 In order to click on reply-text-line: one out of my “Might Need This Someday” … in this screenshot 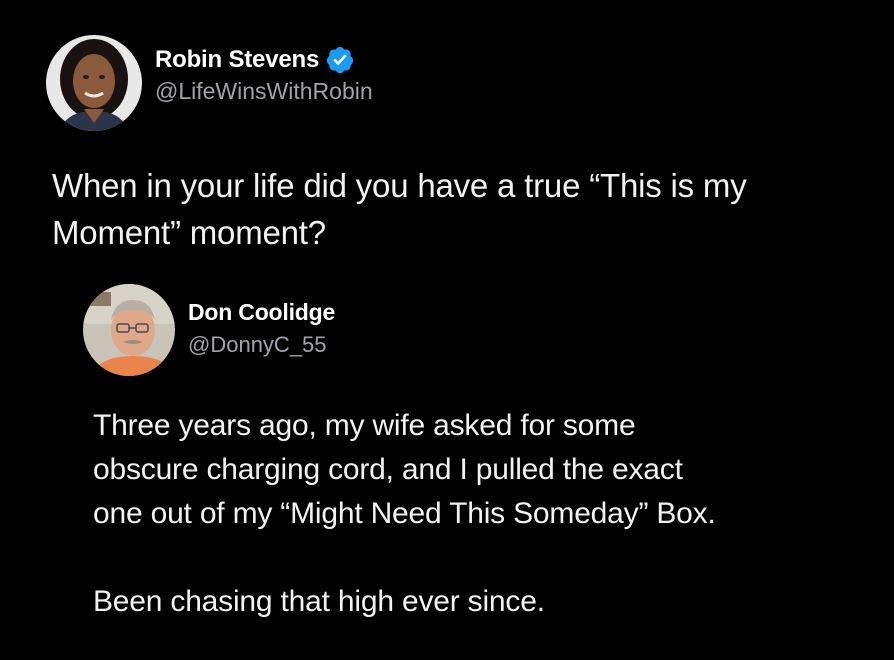, I will do `click(404, 513)`.